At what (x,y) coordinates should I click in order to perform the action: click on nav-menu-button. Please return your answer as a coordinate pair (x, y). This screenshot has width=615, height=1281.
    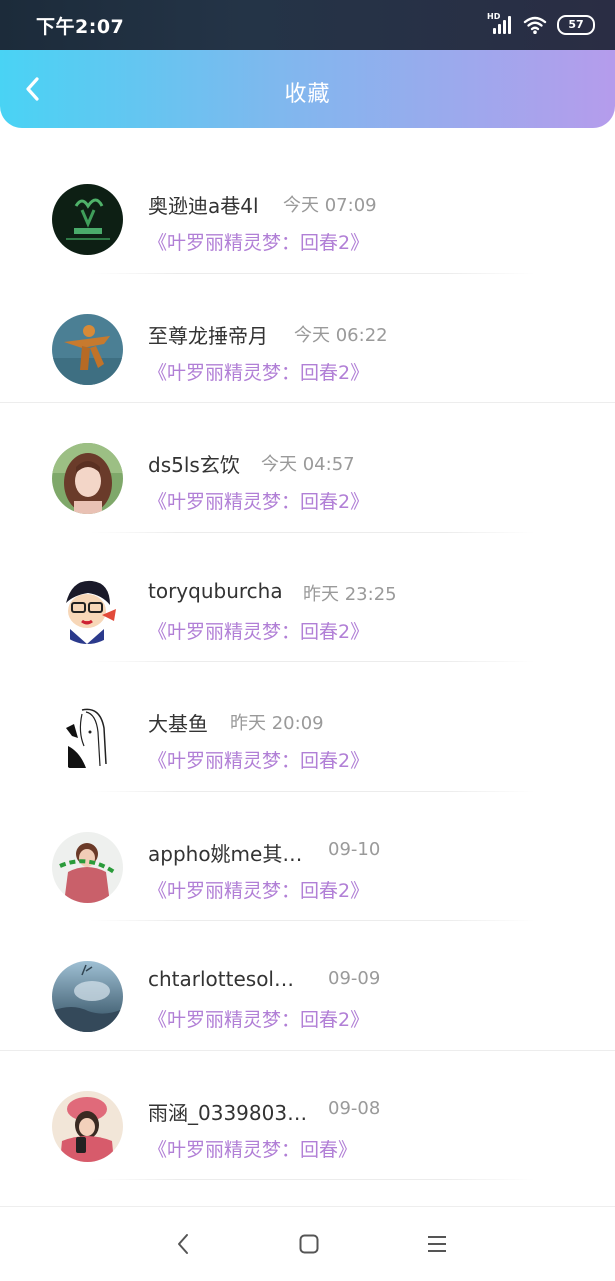
    Looking at the image, I should click on (437, 1244).